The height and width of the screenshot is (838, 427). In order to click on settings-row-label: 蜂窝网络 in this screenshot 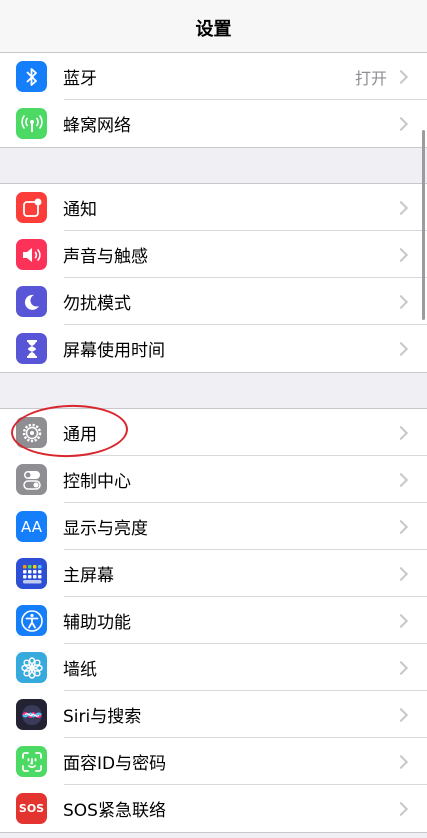, I will do `click(97, 126)`.